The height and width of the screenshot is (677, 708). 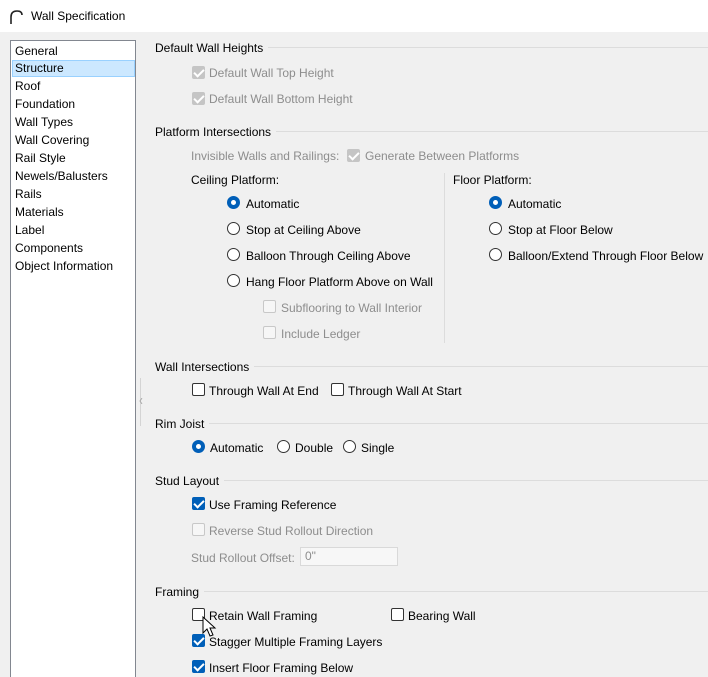 What do you see at coordinates (337, 389) in the screenshot?
I see `through-wall-at-start-checkbox` at bounding box center [337, 389].